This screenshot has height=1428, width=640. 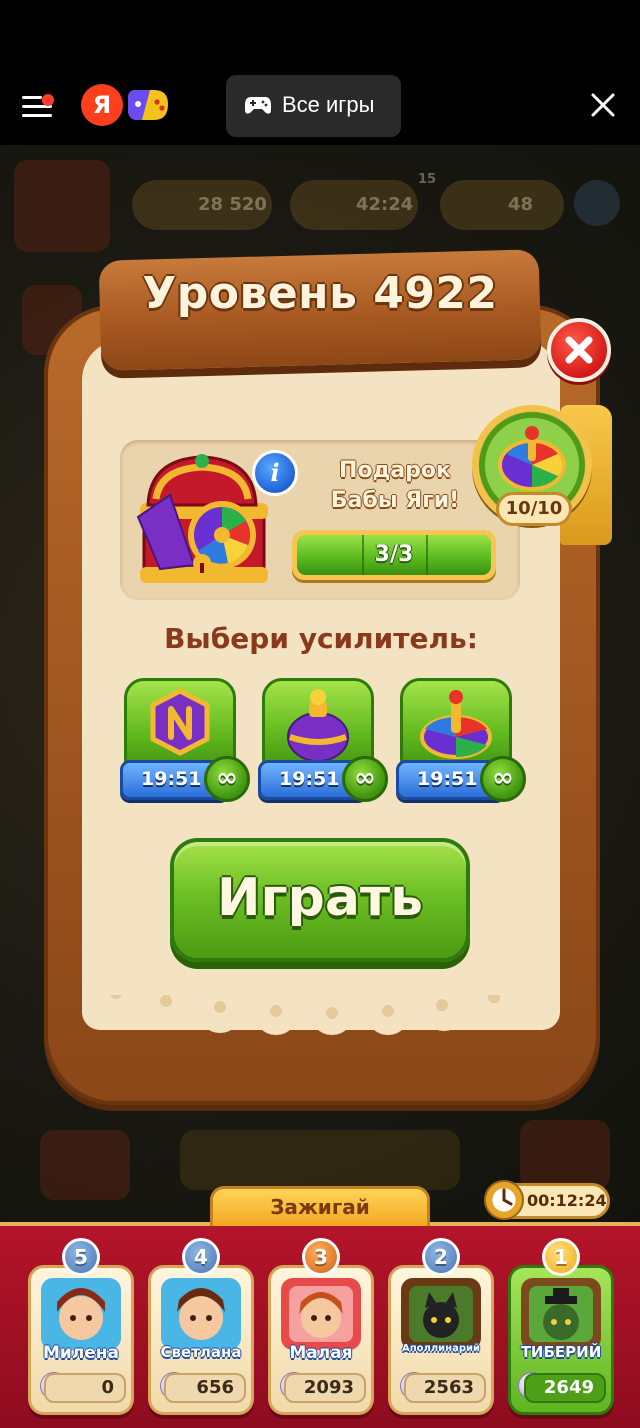 I want to click on gamepad-icon, so click(x=258, y=105).